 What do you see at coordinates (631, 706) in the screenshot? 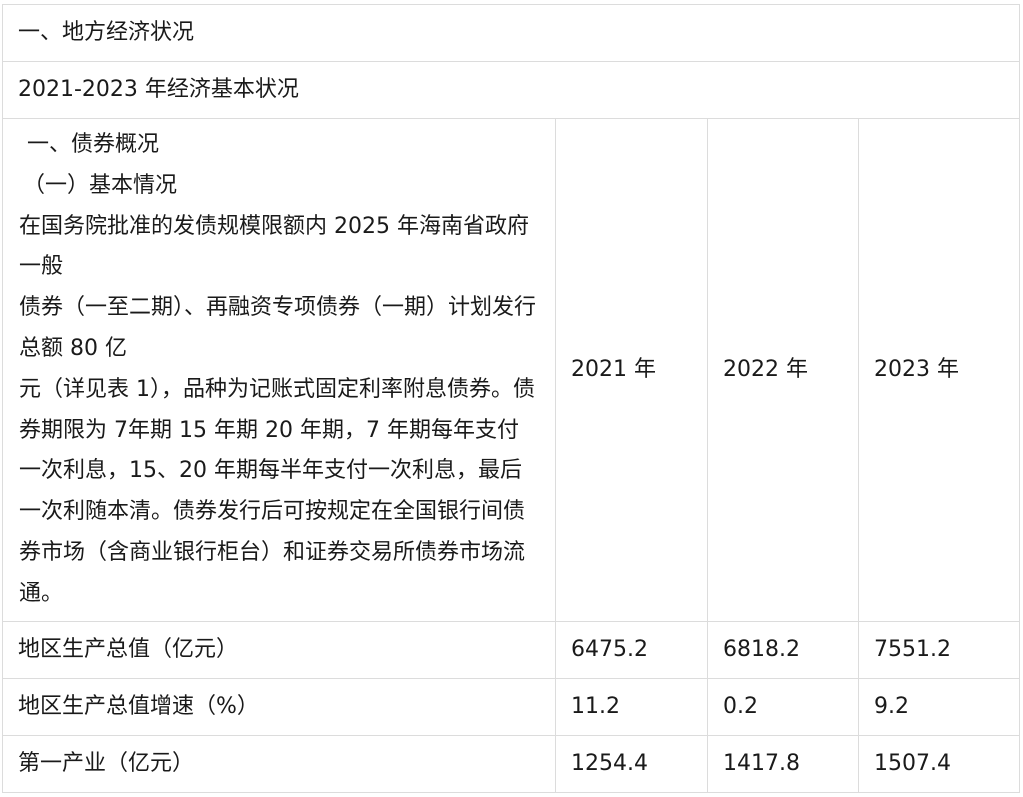
I see `cell-value: 11.2` at bounding box center [631, 706].